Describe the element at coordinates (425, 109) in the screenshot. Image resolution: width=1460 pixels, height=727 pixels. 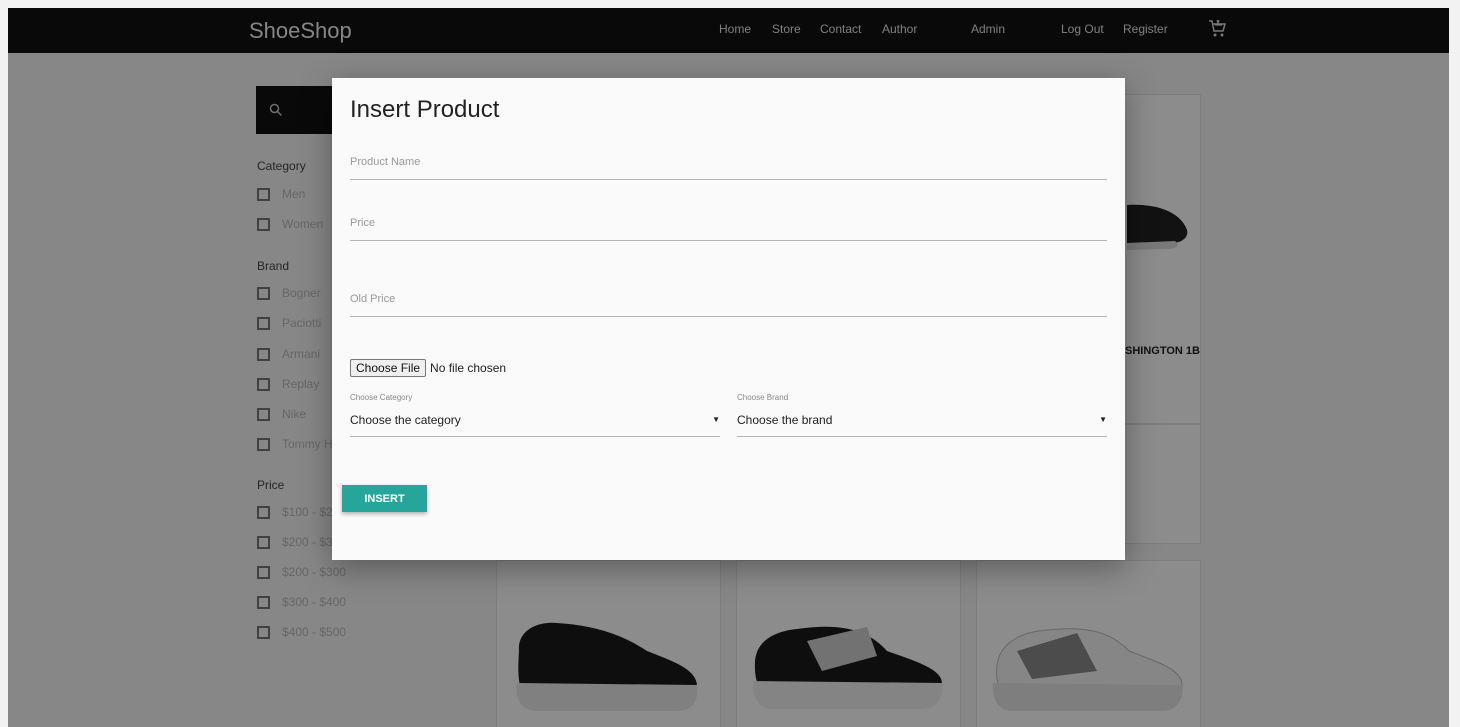
I see `modal-title: Insert Product` at that location.